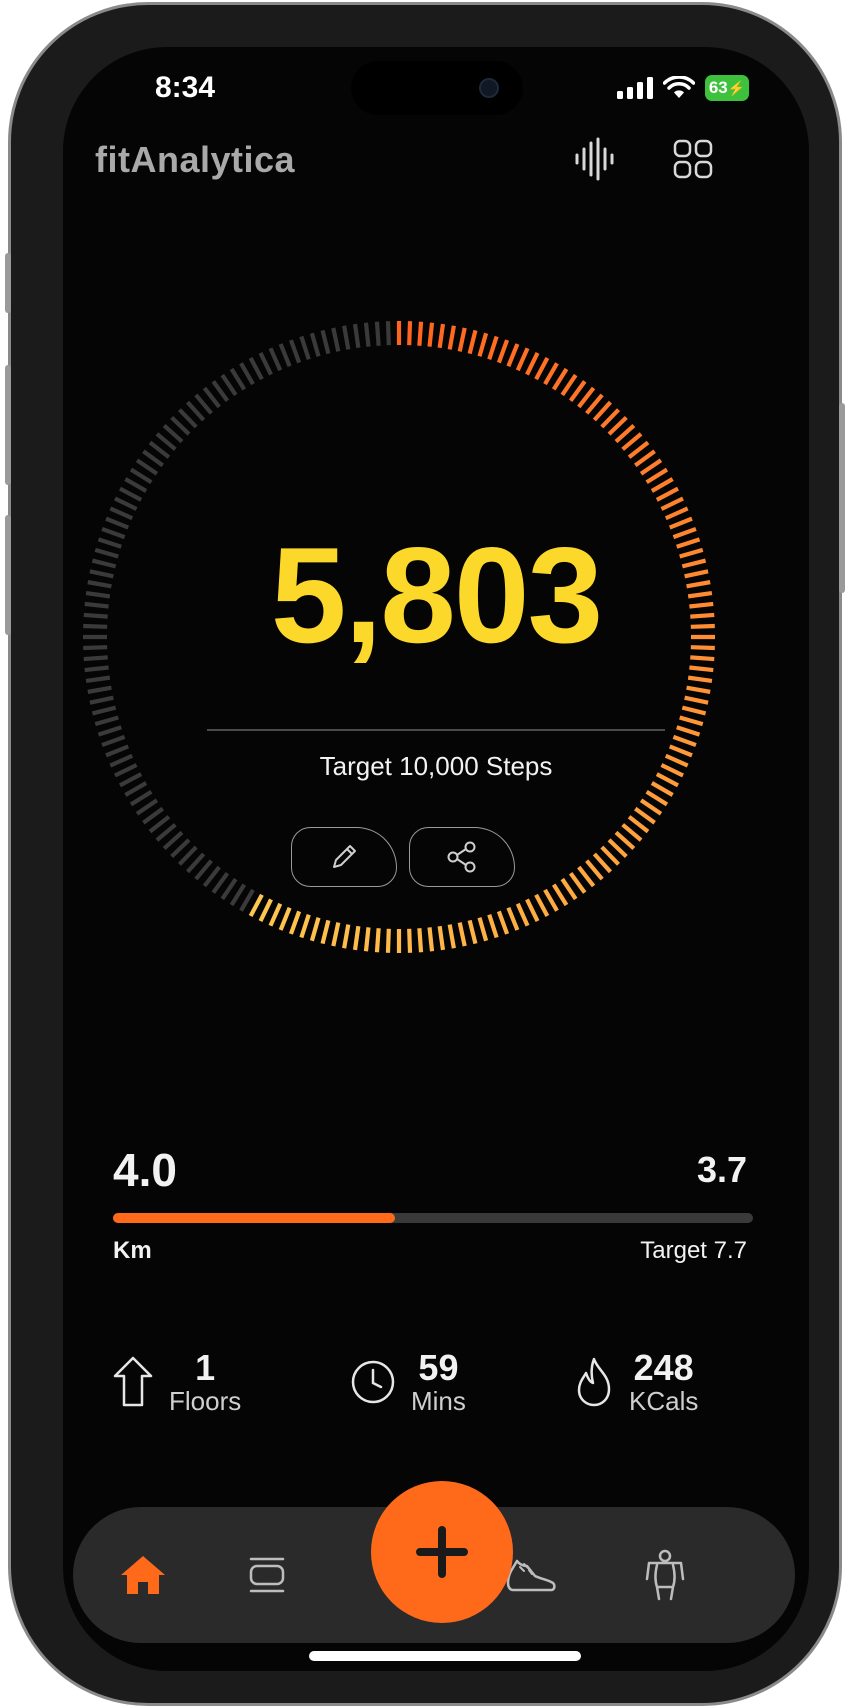  I want to click on grid-icon, so click(693, 161).